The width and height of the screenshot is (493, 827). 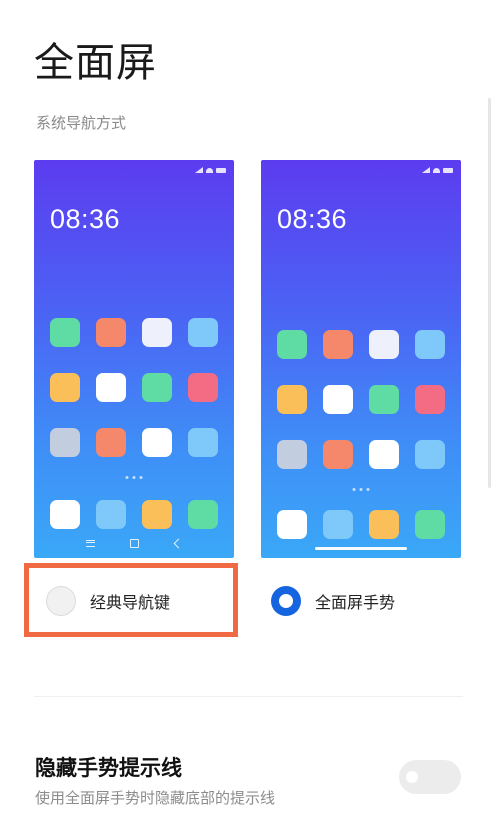 What do you see at coordinates (90, 543) in the screenshot?
I see `menu-key-icon` at bounding box center [90, 543].